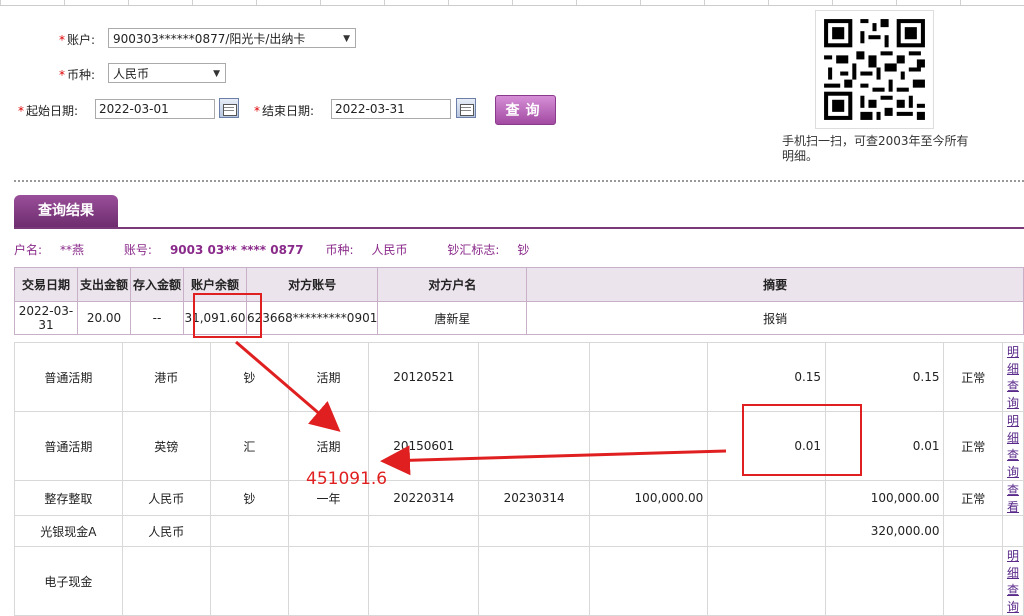 The height and width of the screenshot is (616, 1024). Describe the element at coordinates (347, 479) in the screenshot. I see `total-annotation: 451091.6` at that location.